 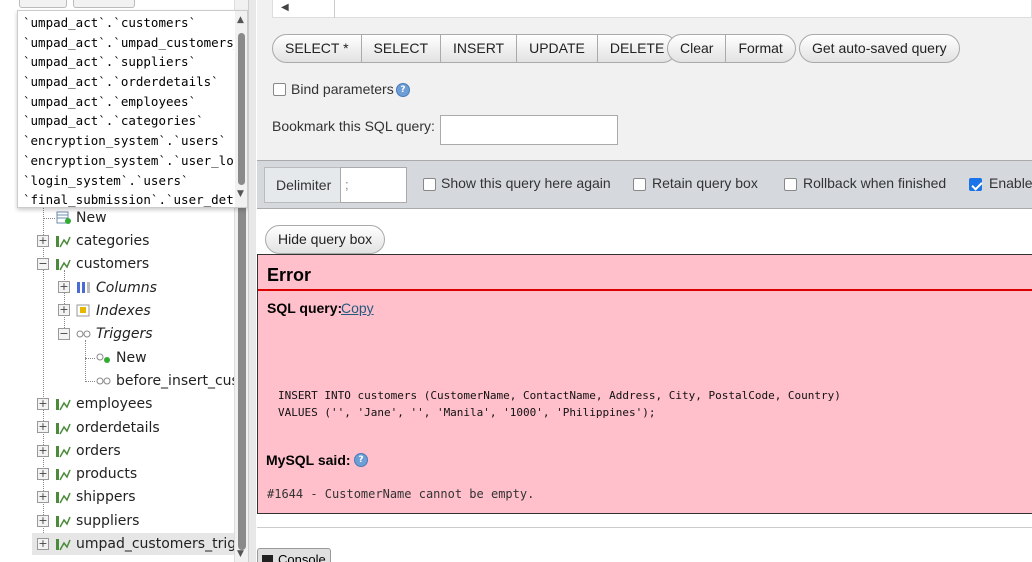 What do you see at coordinates (790, 184) in the screenshot?
I see `rollback-checkbox` at bounding box center [790, 184].